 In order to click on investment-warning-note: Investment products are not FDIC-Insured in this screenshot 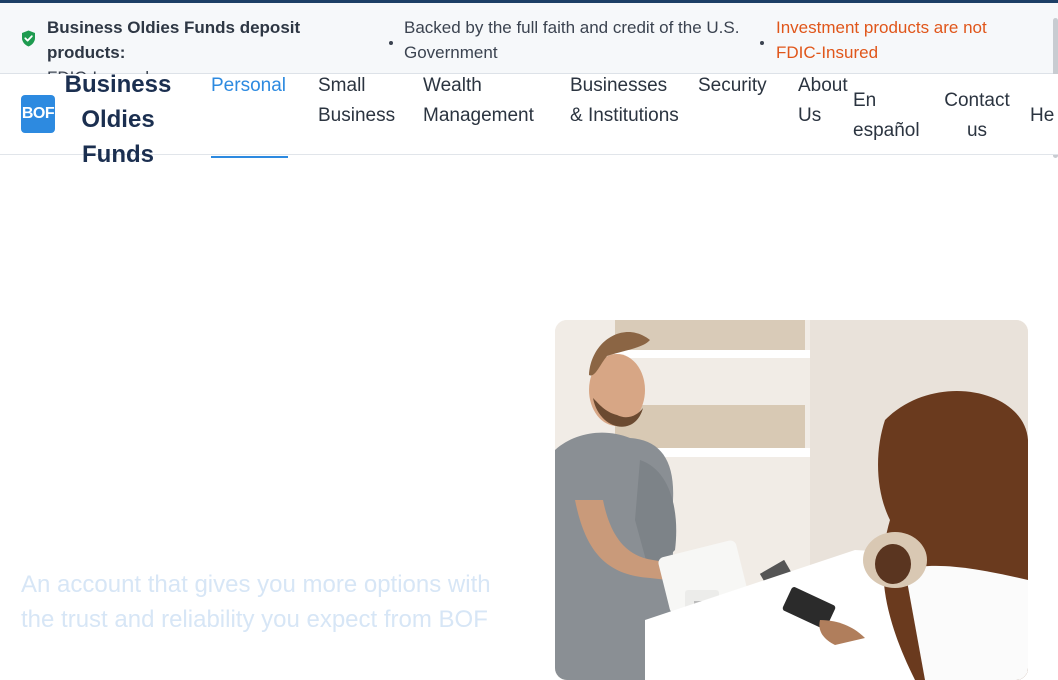, I will do `click(881, 40)`.